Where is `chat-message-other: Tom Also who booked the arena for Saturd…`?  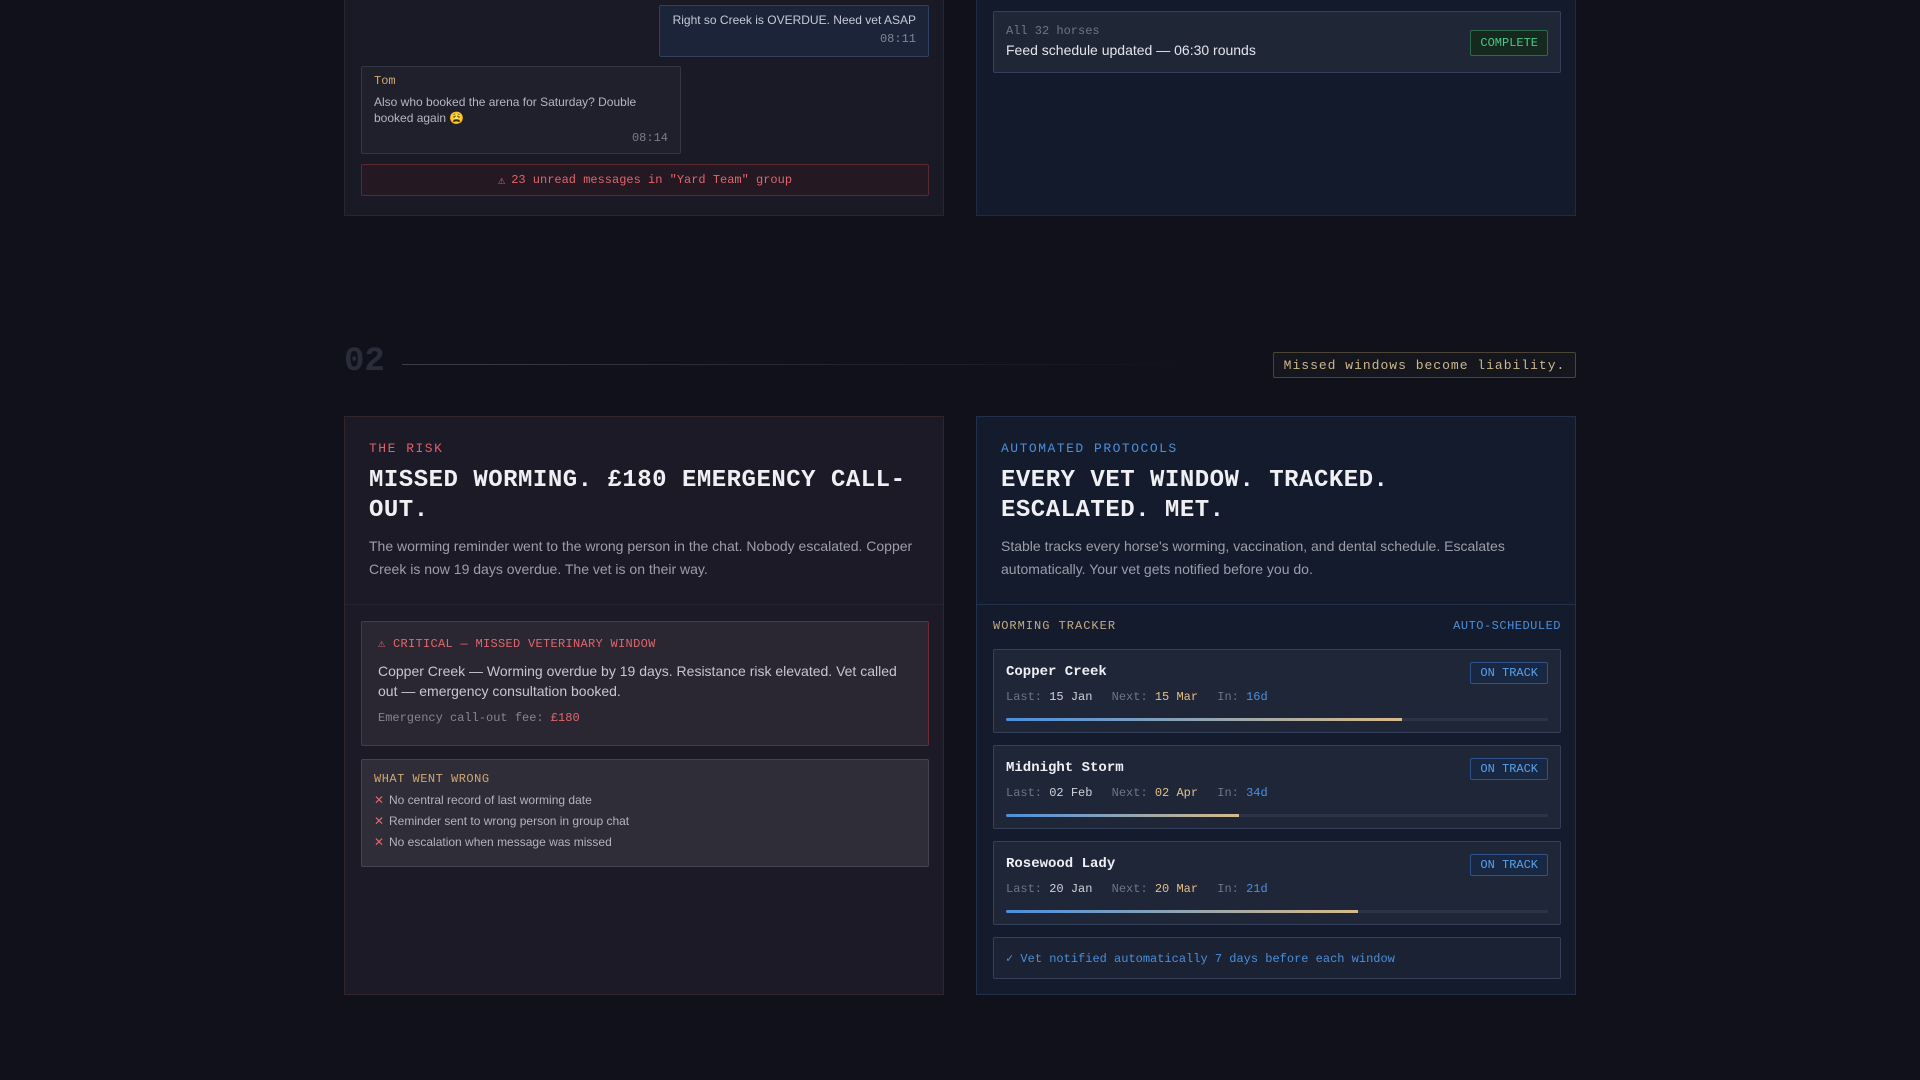
chat-message-other: Tom Also who booked the arena for Saturd… is located at coordinates (521, 110).